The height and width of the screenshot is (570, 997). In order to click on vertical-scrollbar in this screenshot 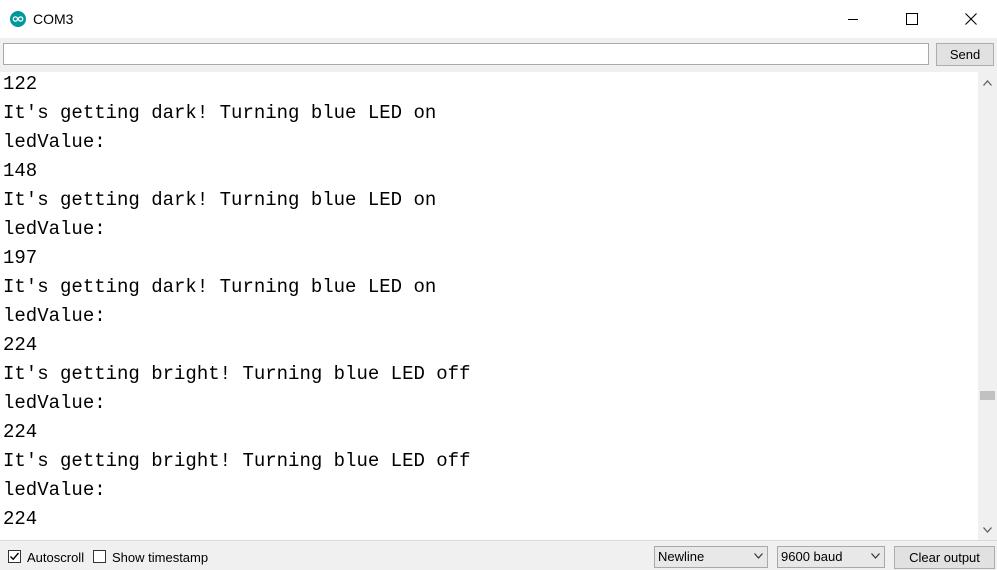, I will do `click(987, 306)`.